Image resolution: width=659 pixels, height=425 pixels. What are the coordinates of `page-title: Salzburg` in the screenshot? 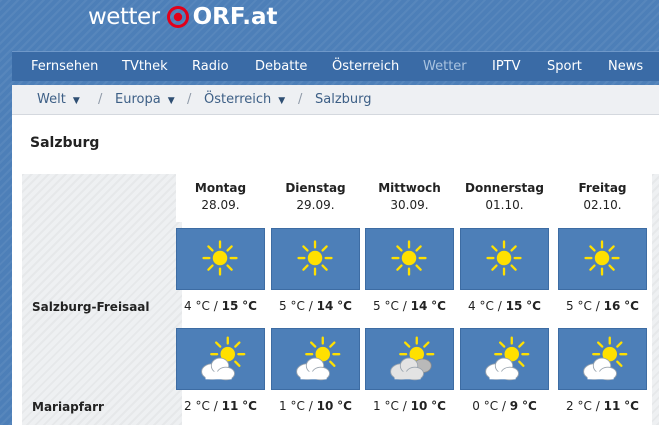 It's located at (65, 143).